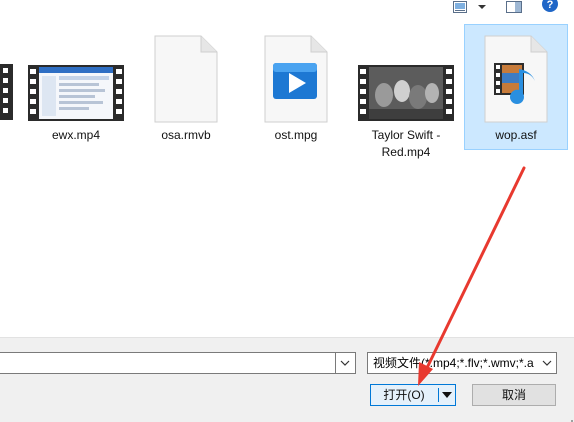 The image size is (574, 422). I want to click on filename-history-dropdown, so click(346, 363).